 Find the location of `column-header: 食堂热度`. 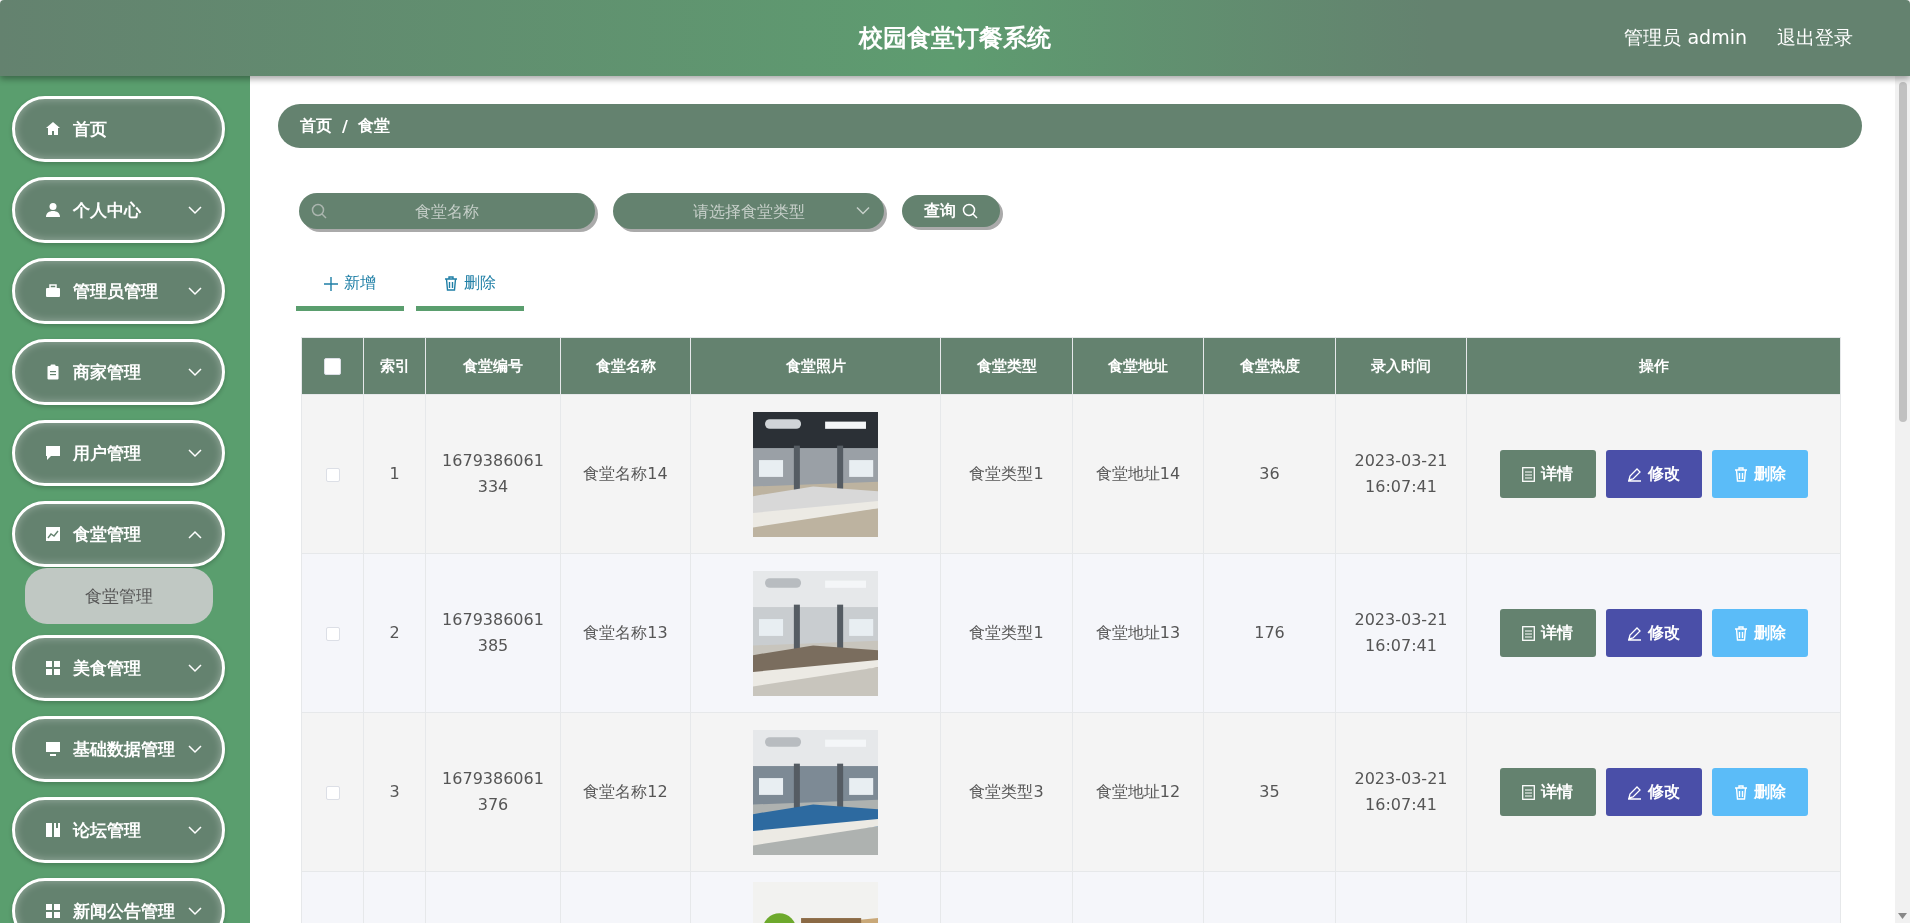

column-header: 食堂热度 is located at coordinates (1269, 366).